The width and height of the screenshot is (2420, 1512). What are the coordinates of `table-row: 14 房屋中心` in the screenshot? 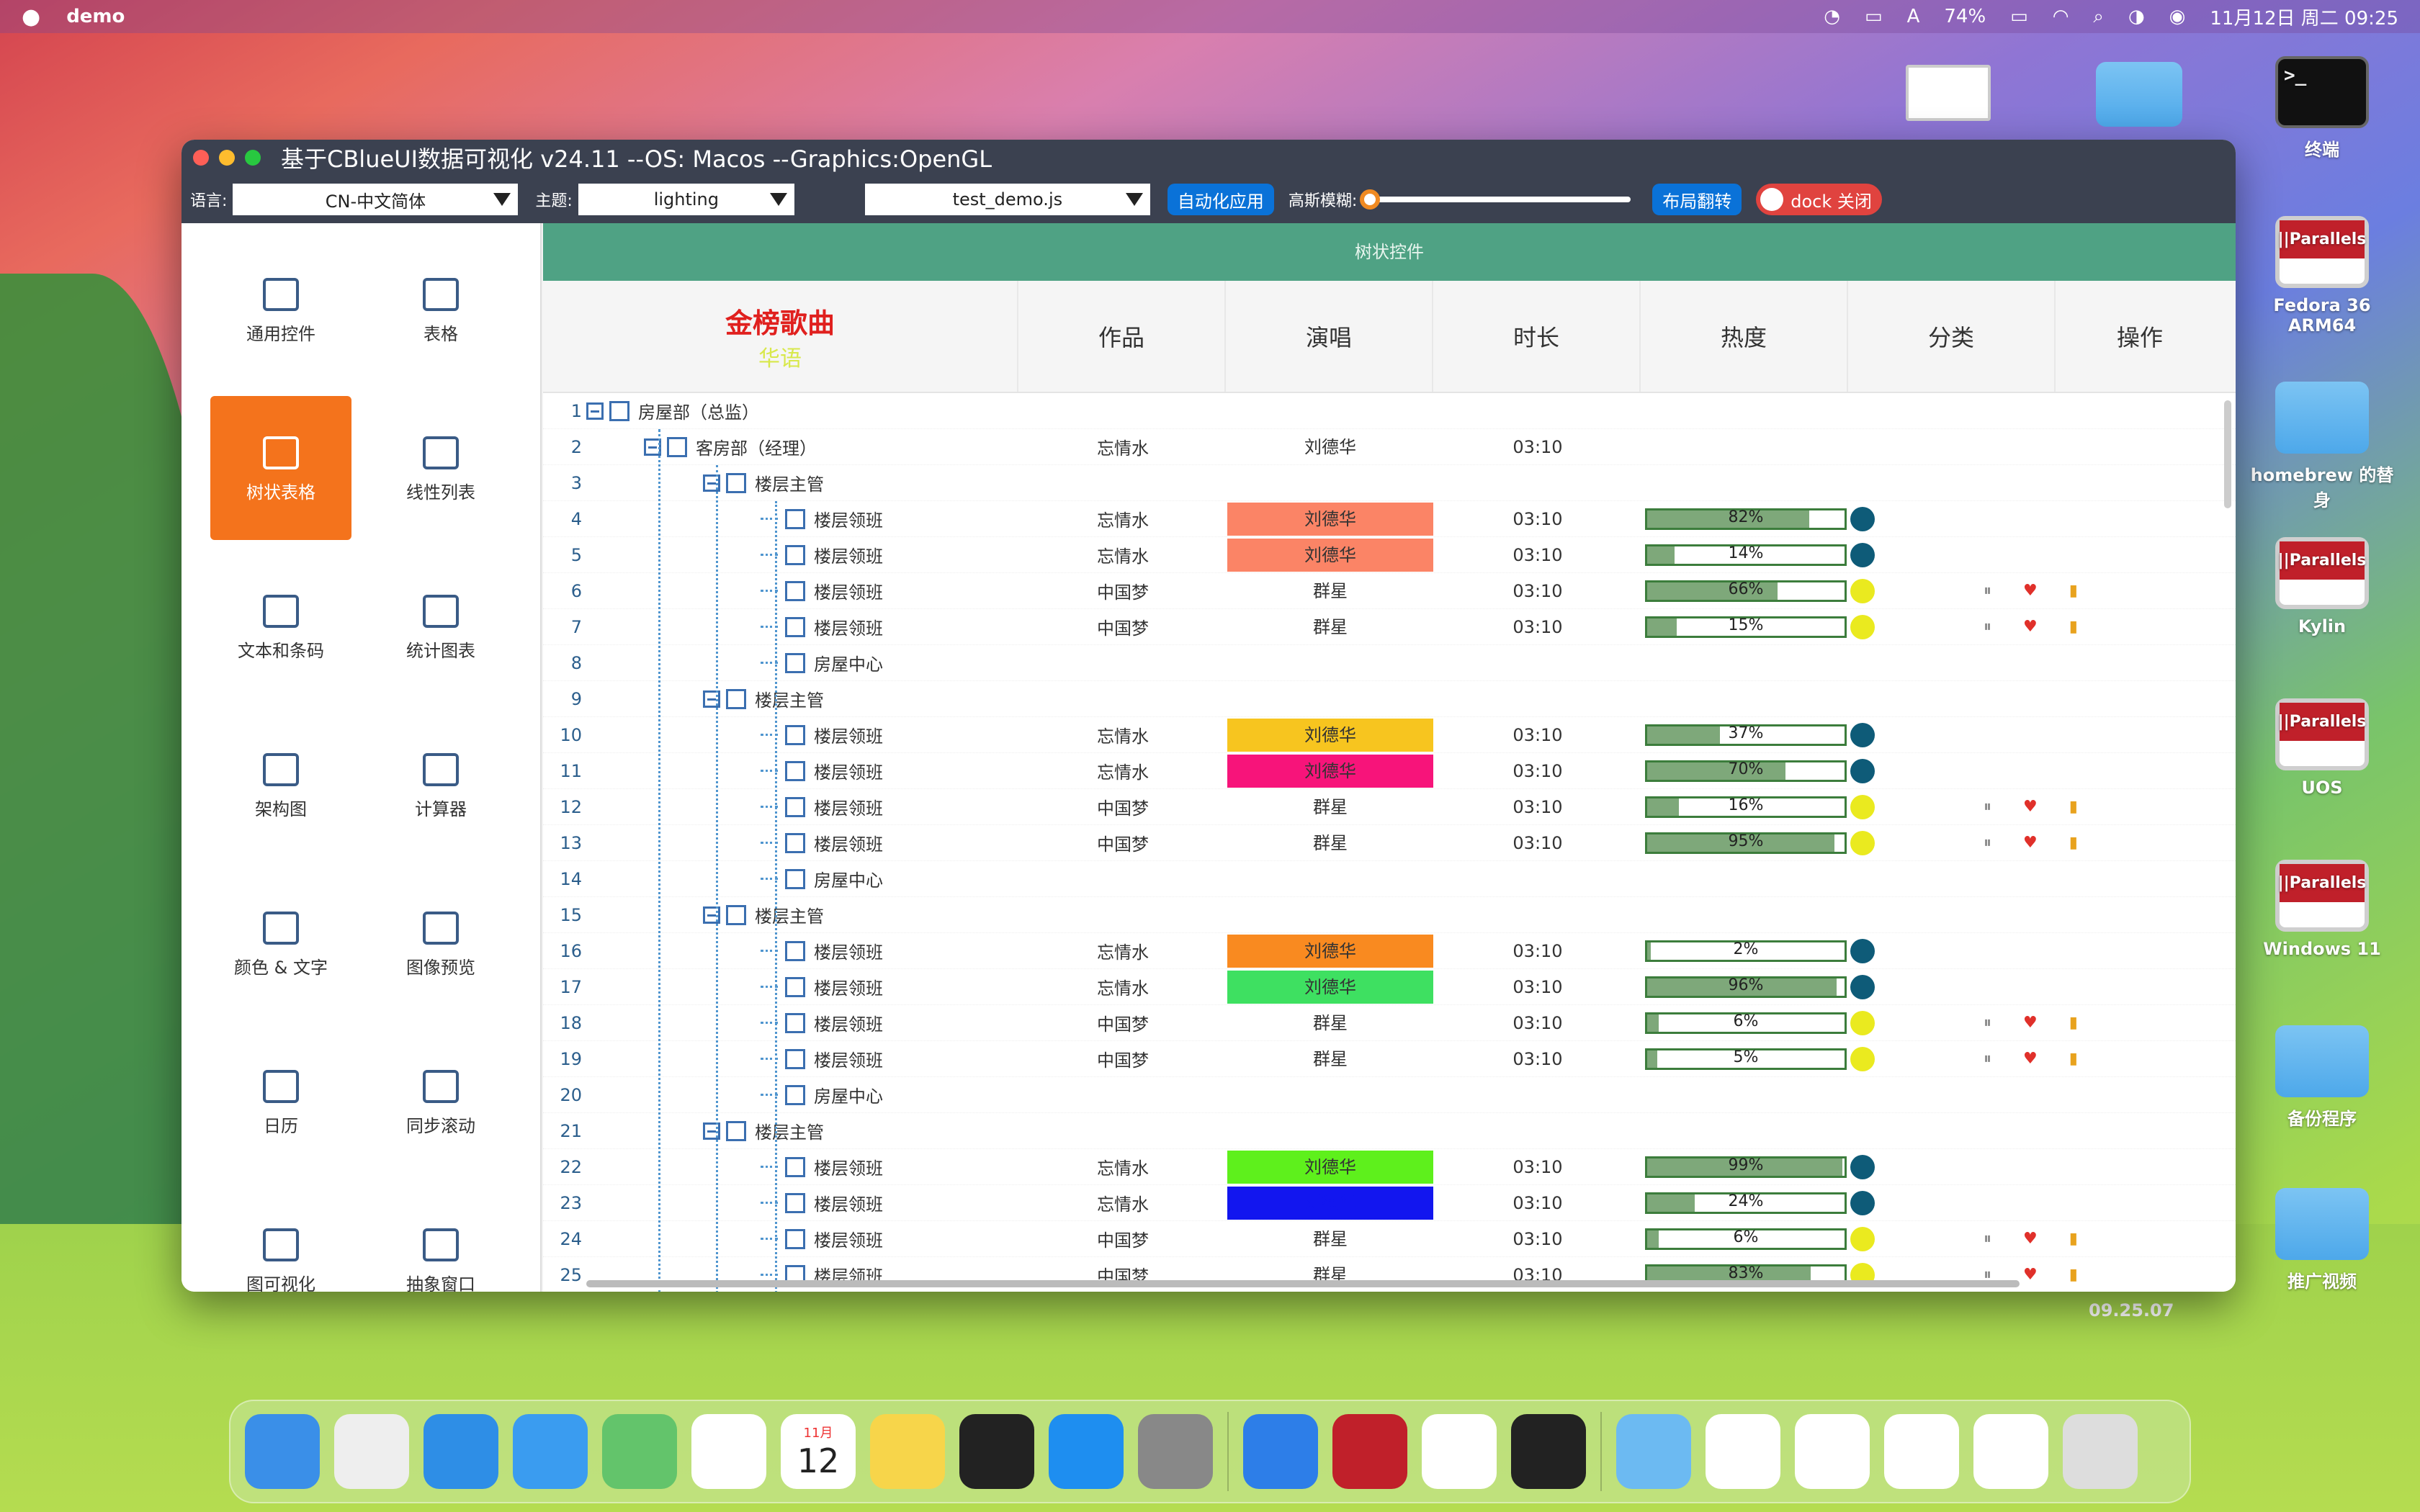 It's located at (1389, 879).